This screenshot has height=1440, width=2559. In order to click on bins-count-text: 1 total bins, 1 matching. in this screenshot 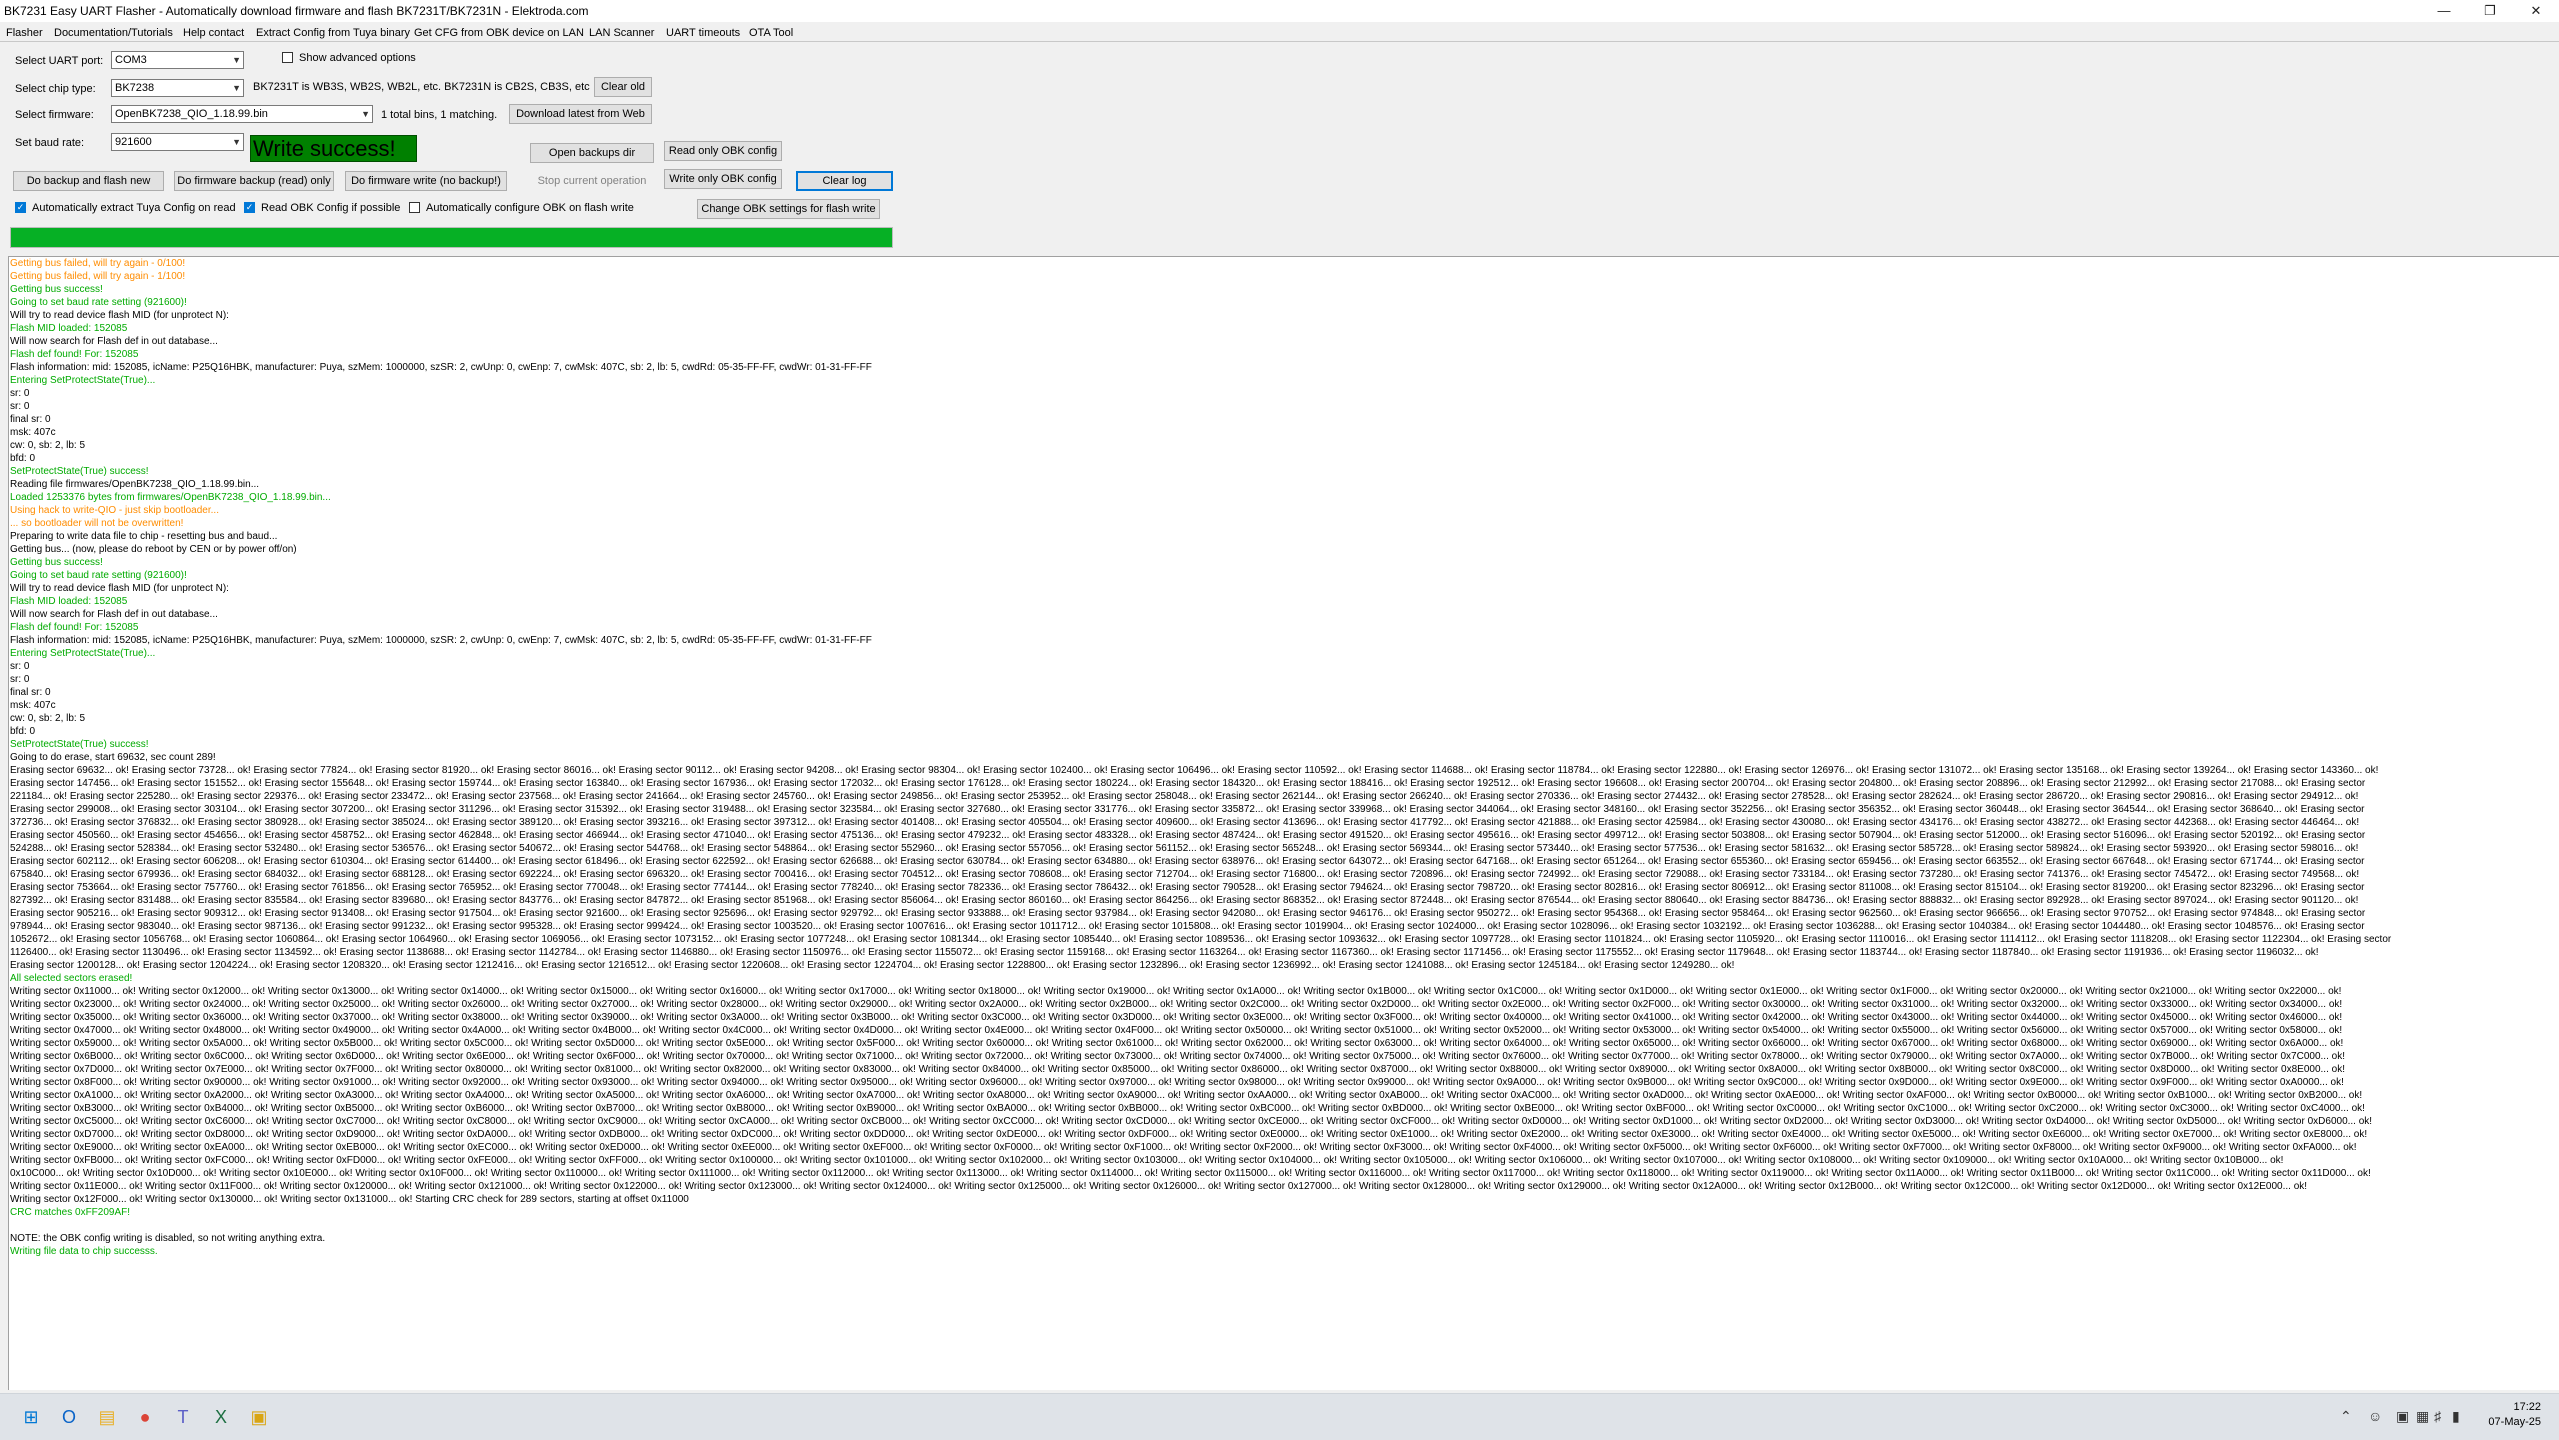, I will do `click(439, 115)`.